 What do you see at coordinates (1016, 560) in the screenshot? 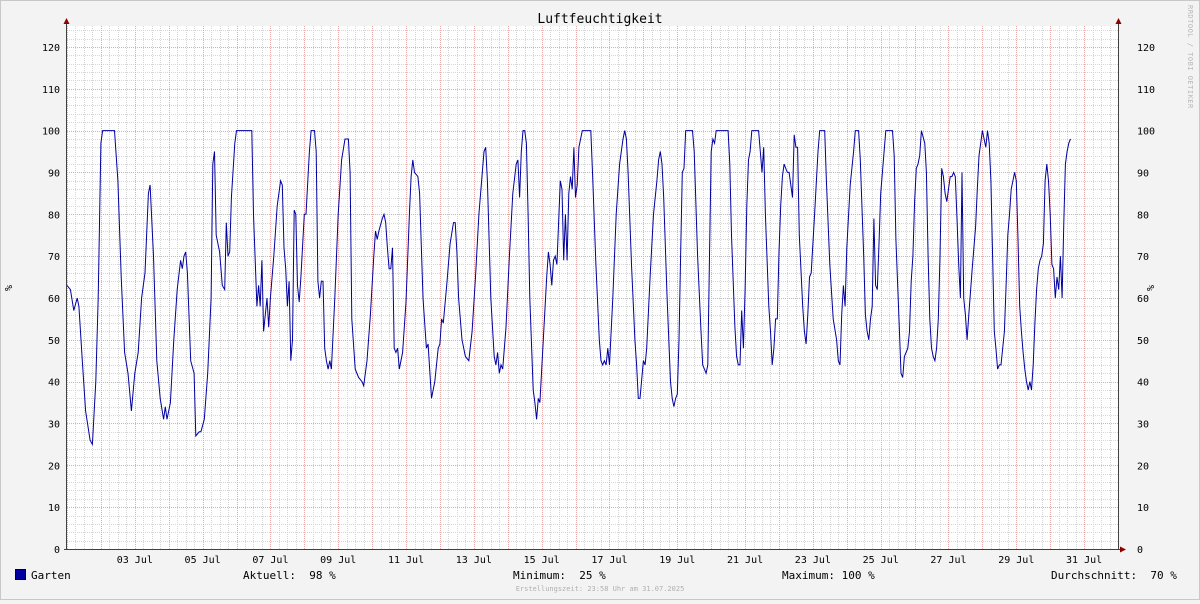
I see `x-tick-label: 29 Jul` at bounding box center [1016, 560].